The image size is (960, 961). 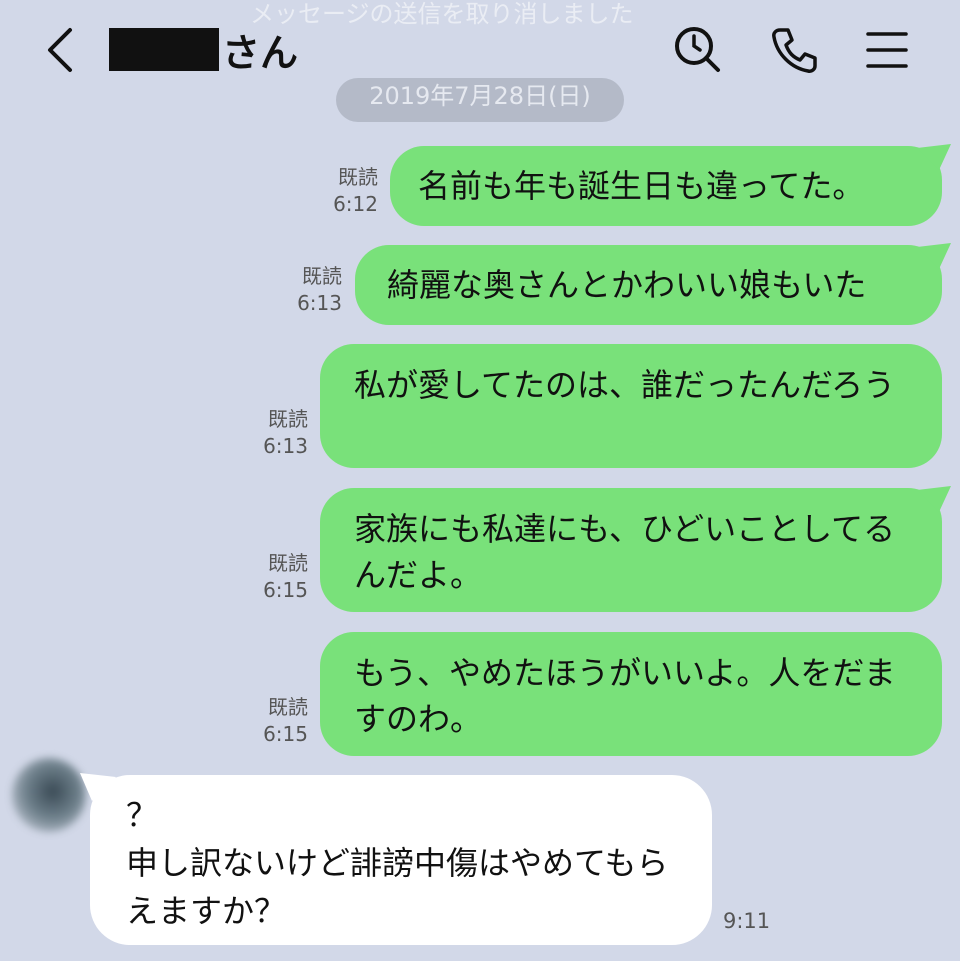 What do you see at coordinates (625, 552) in the screenshot?
I see `message-text: 家族にも私達にも、ひどいことしてるんだよ。` at bounding box center [625, 552].